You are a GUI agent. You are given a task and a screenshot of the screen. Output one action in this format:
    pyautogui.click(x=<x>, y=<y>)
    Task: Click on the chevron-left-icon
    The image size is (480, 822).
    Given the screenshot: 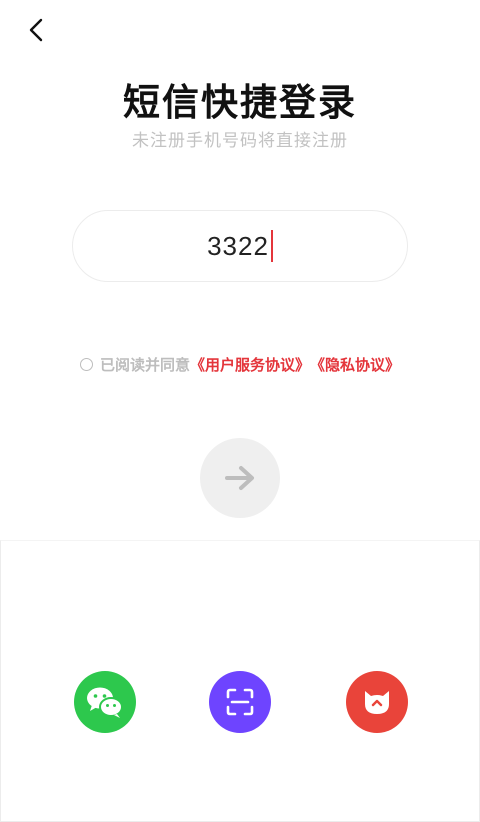 What is the action you would take?
    pyautogui.click(x=36, y=30)
    